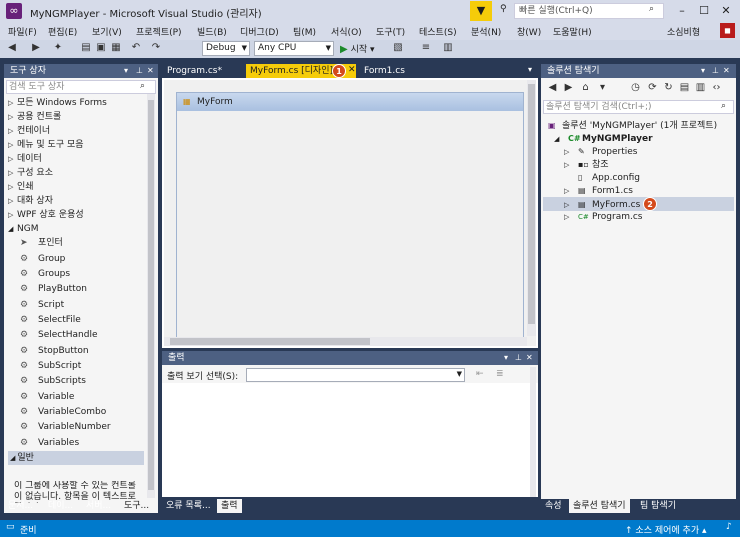 This screenshot has height=537, width=740. I want to click on pending-changes-icon: ◷, so click(635, 87).